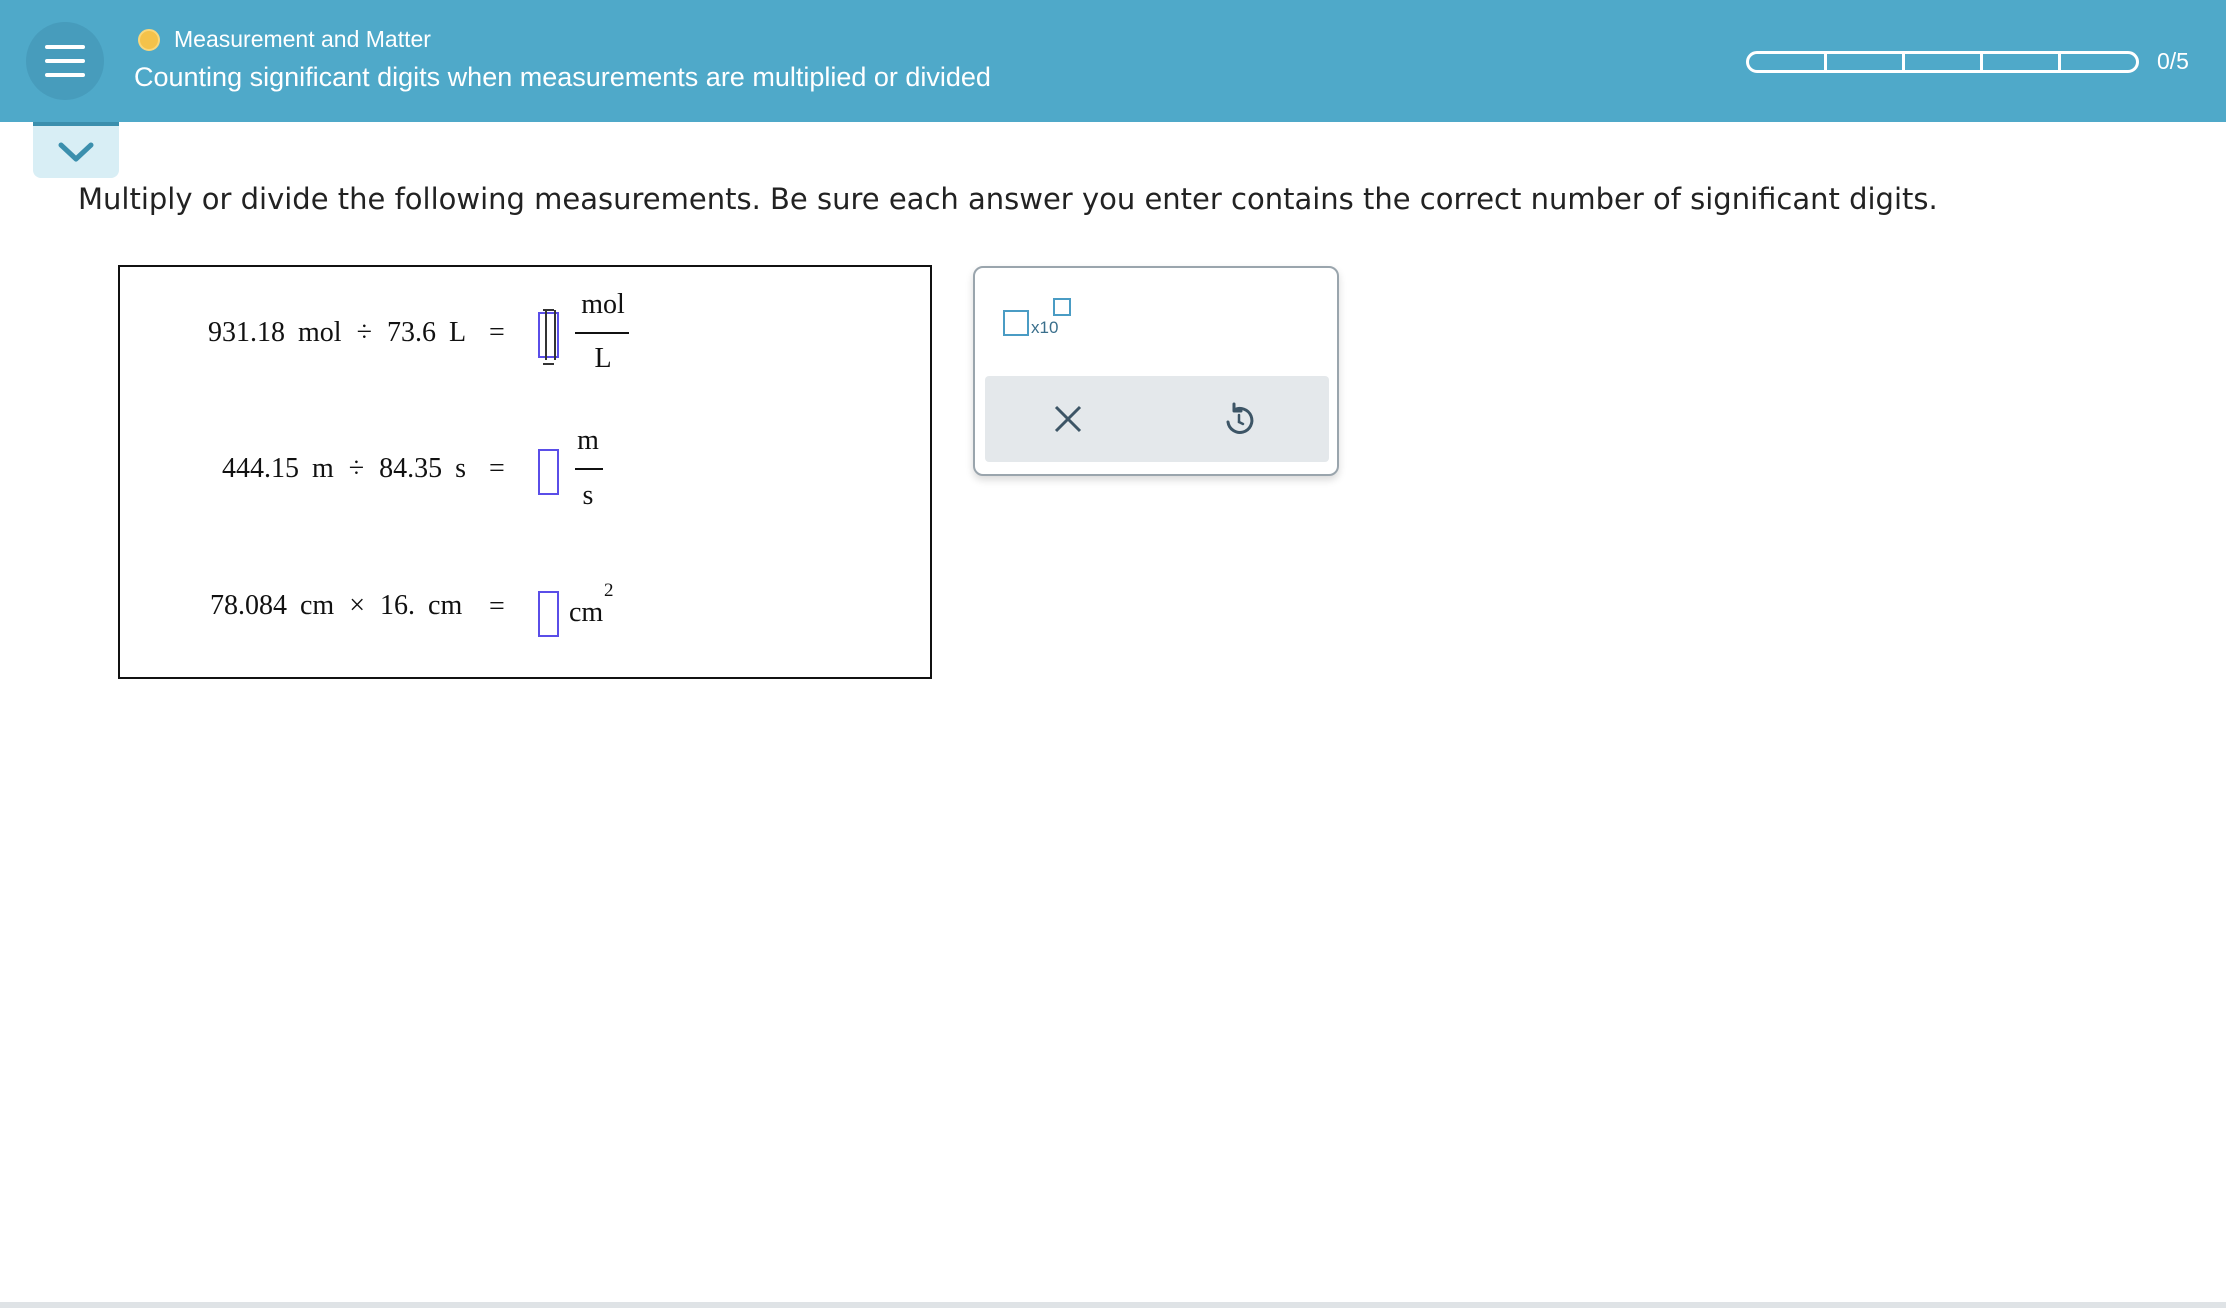 This screenshot has width=2226, height=1308. I want to click on scientific-notation-icon, so click(1016, 323).